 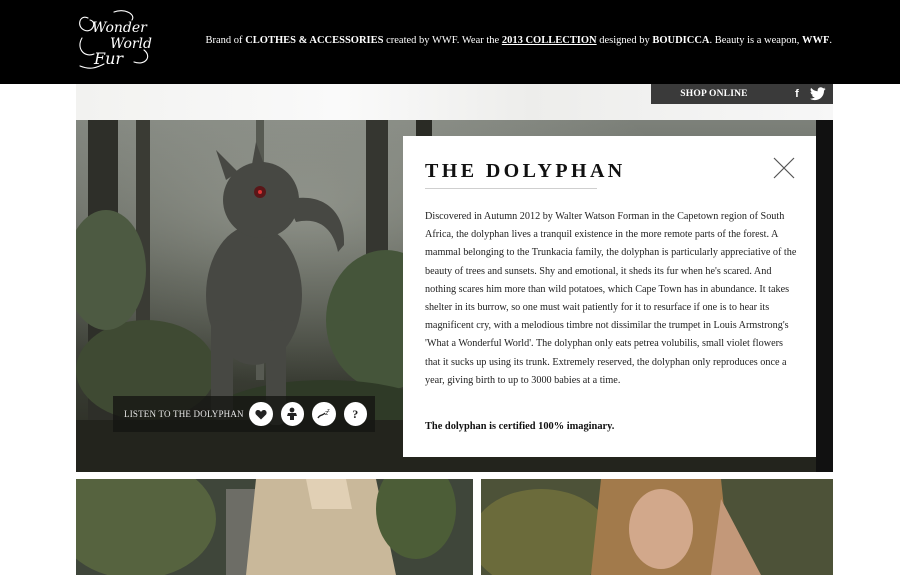 What do you see at coordinates (186, 414) in the screenshot?
I see `listen-label: LISTEN TO THE DOLYPHAN` at bounding box center [186, 414].